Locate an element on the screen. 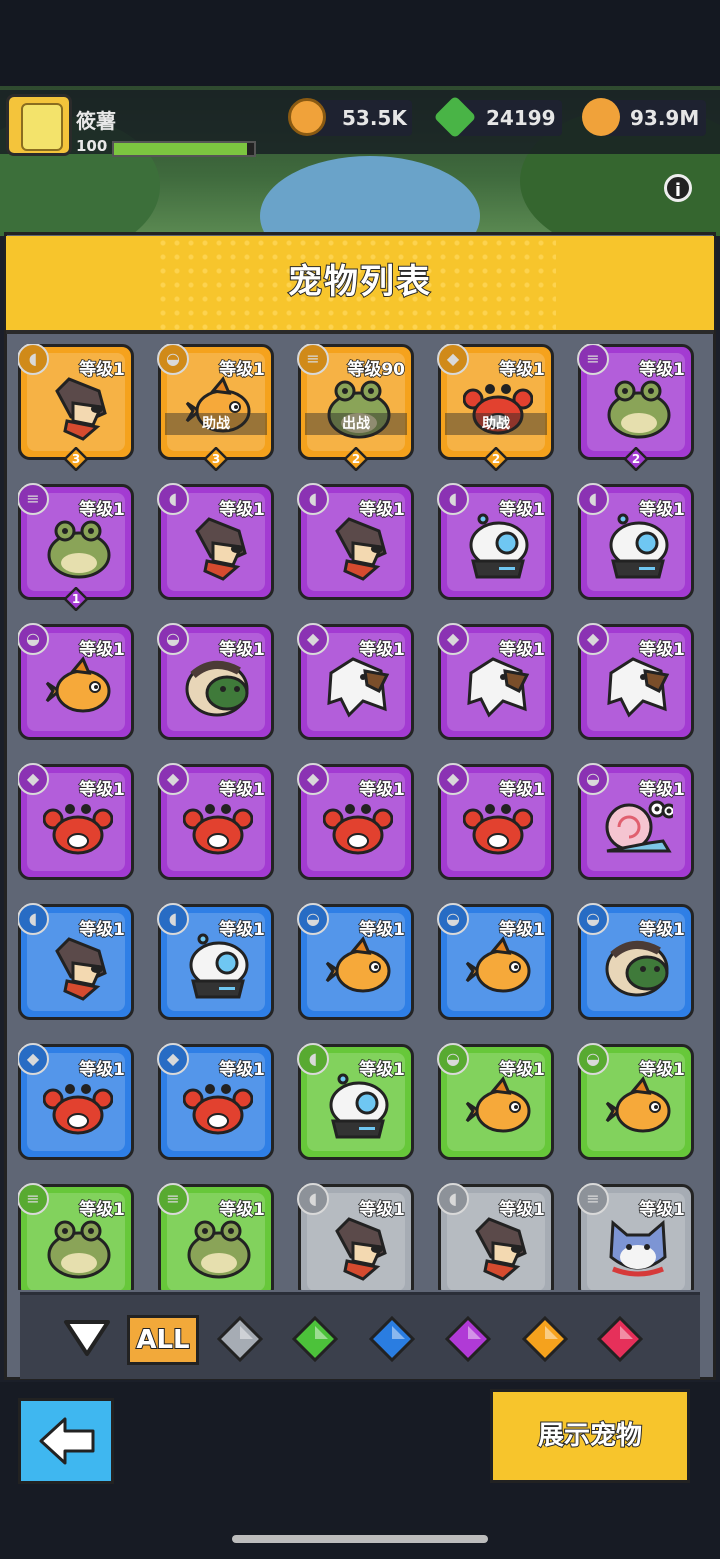 The image size is (720, 1559). pet-status: 助战 is located at coordinates (496, 424).